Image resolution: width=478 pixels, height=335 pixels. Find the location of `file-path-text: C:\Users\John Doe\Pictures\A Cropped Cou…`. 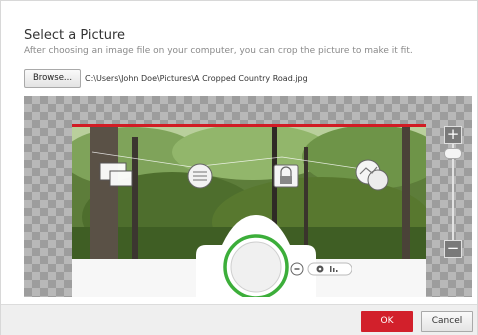

file-path-text: C:\Users\John Doe\Pictures\A Cropped Cou… is located at coordinates (196, 78).